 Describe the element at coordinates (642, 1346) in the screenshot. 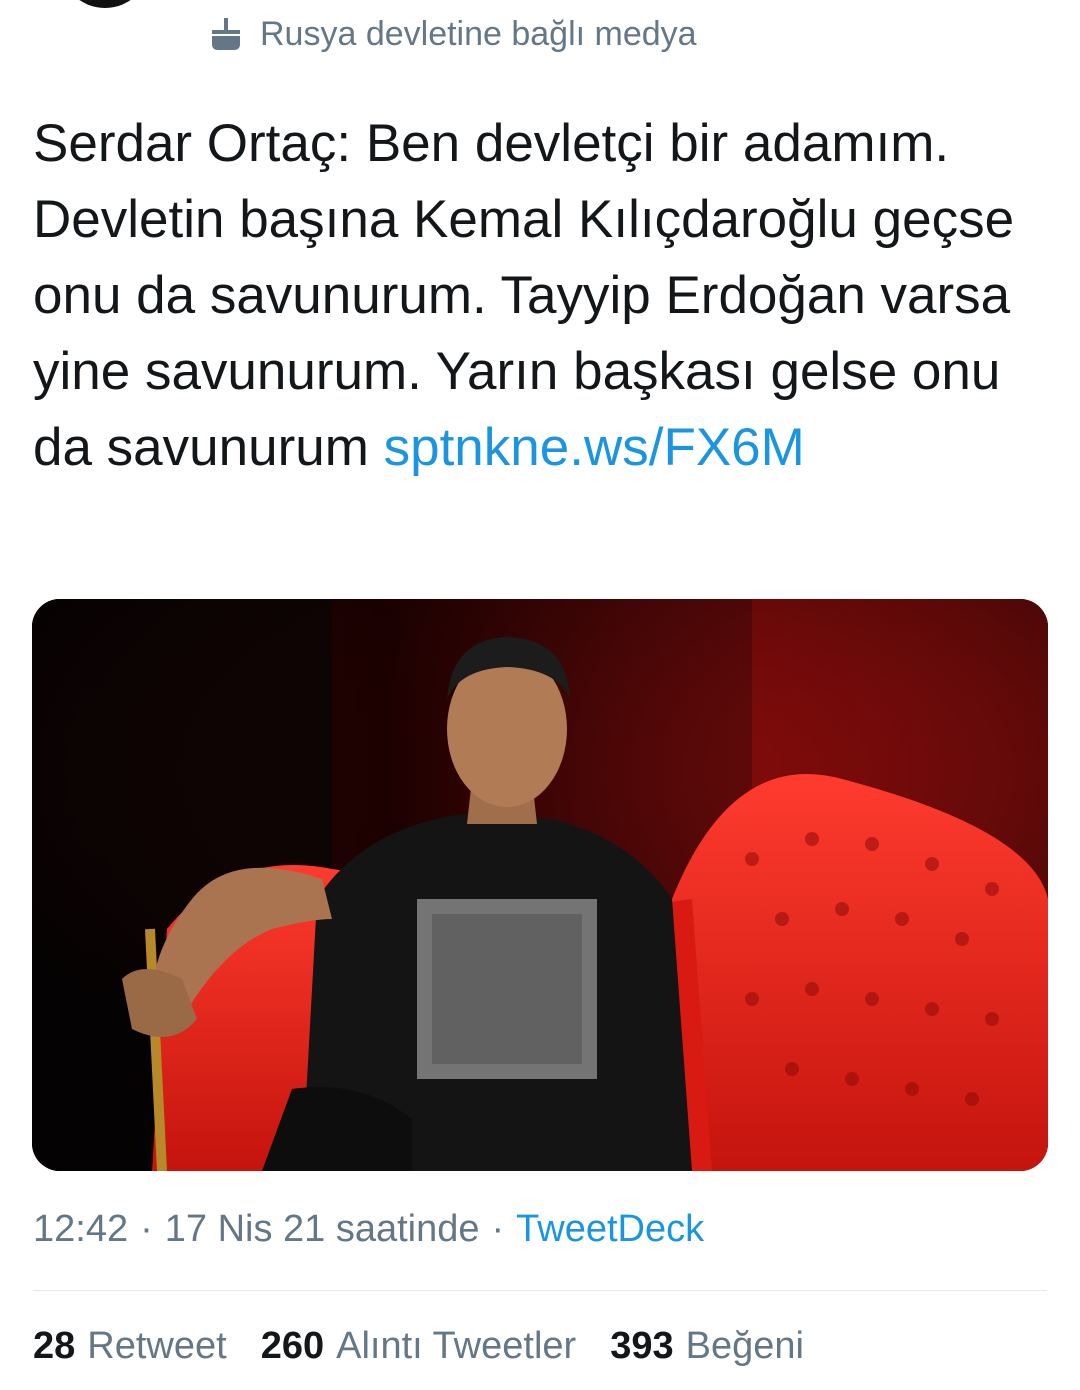

I see `likes-count: 393` at that location.